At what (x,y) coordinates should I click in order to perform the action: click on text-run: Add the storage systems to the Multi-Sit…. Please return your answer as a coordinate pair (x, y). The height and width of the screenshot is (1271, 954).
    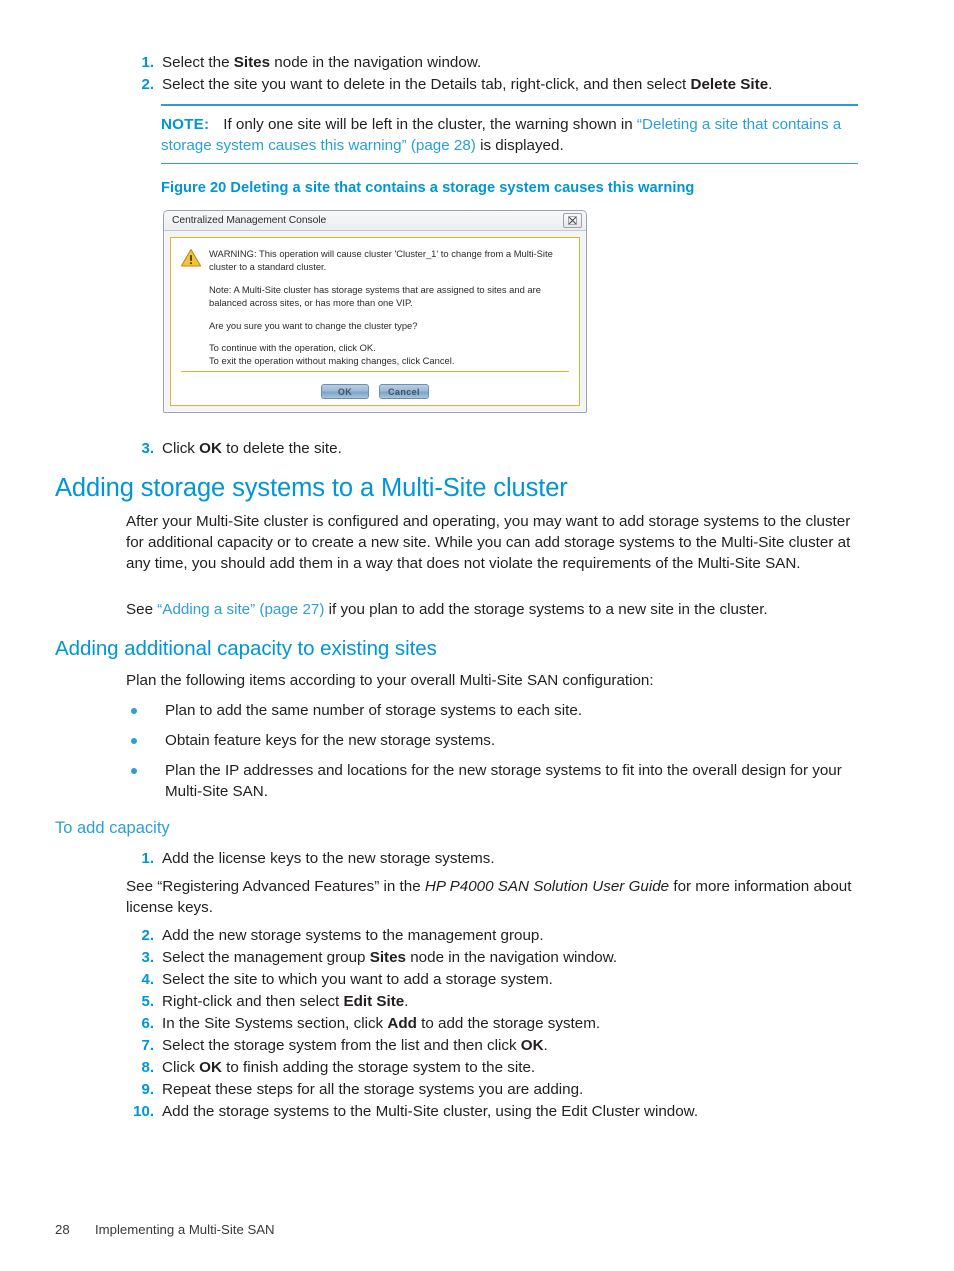
    Looking at the image, I should click on (430, 1111).